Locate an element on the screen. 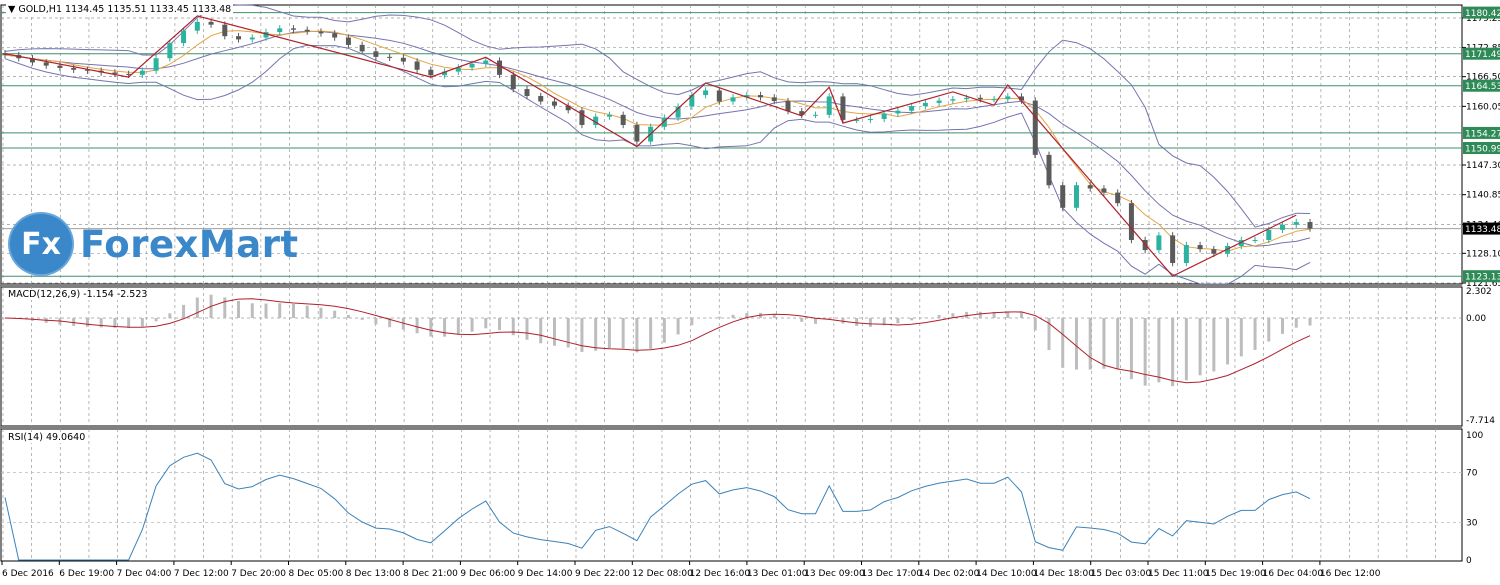 The image size is (1500, 585). macd-tick-label: 2.302 is located at coordinates (1479, 292).